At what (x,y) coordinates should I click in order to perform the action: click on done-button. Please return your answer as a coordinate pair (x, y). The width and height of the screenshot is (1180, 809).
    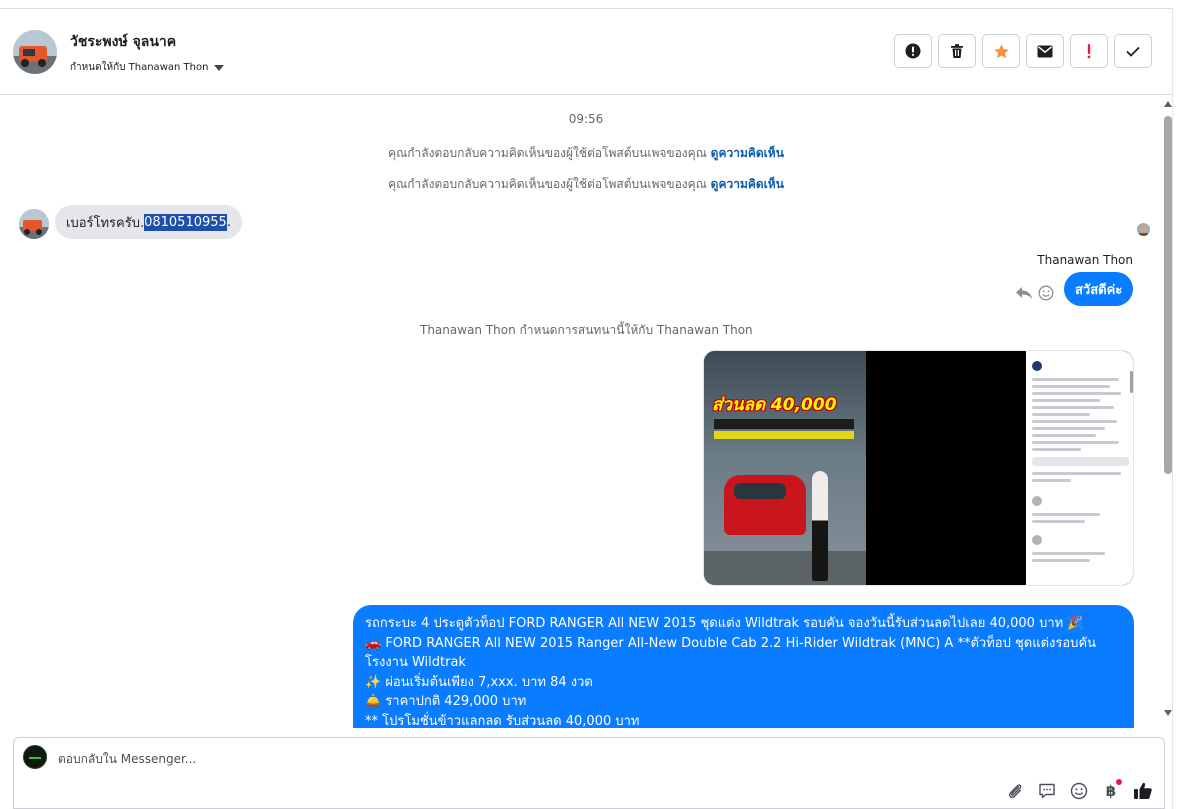
    Looking at the image, I should click on (1133, 51).